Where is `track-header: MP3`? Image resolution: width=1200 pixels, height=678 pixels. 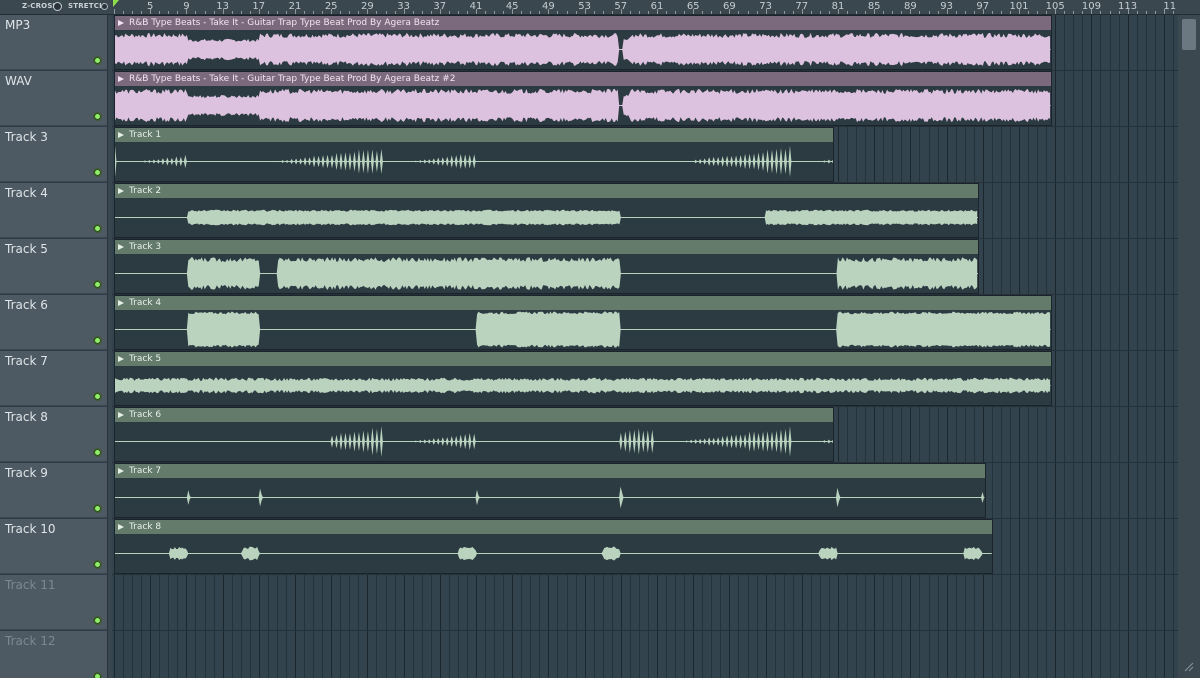 track-header: MP3 is located at coordinates (53, 42).